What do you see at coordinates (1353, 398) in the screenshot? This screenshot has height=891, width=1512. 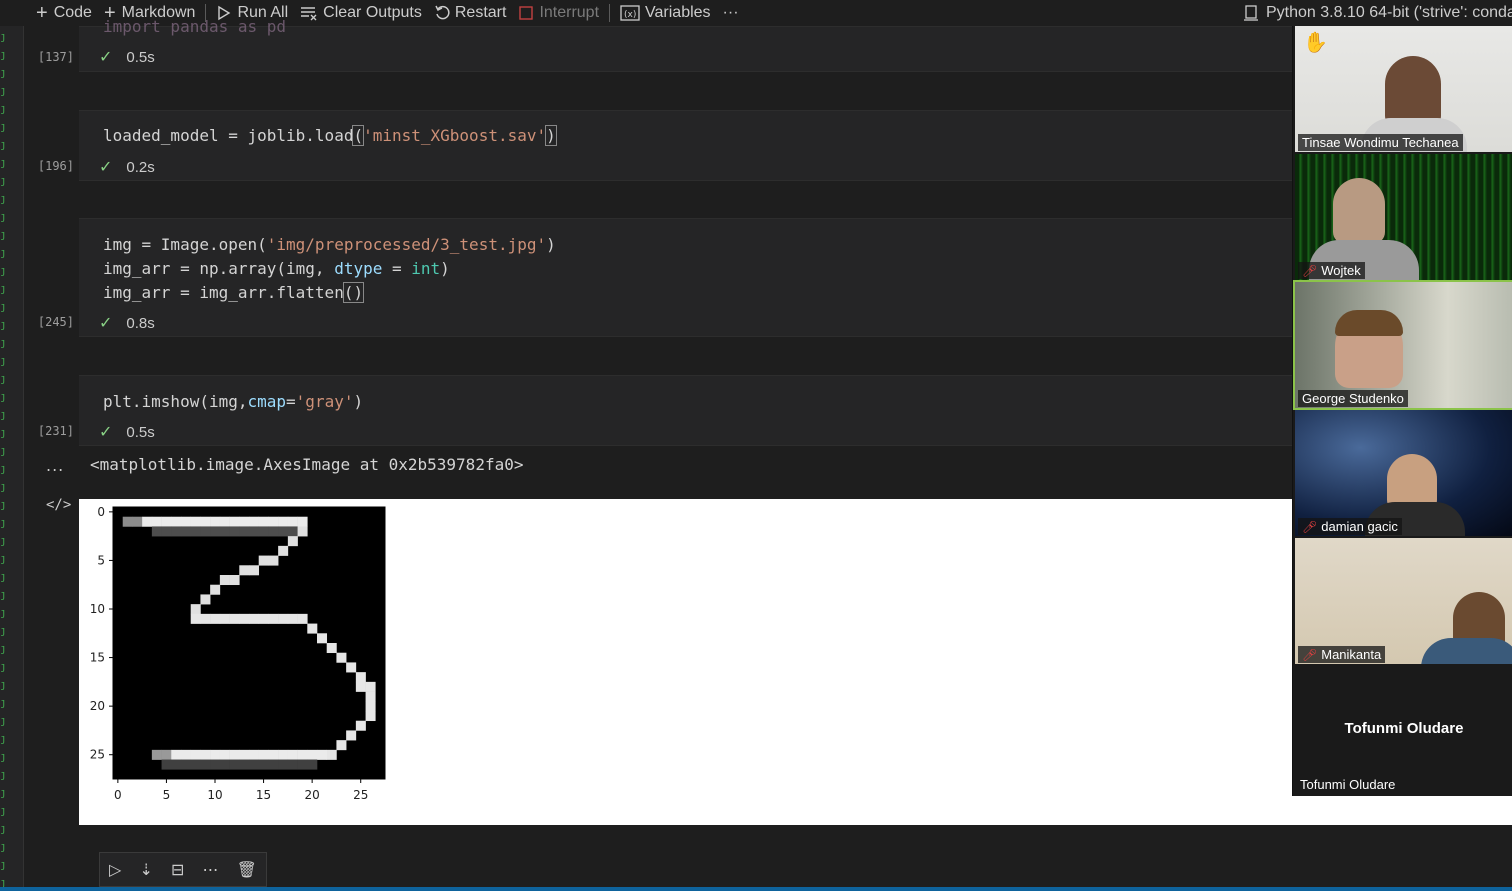 I see `participant-name: George Studenko` at bounding box center [1353, 398].